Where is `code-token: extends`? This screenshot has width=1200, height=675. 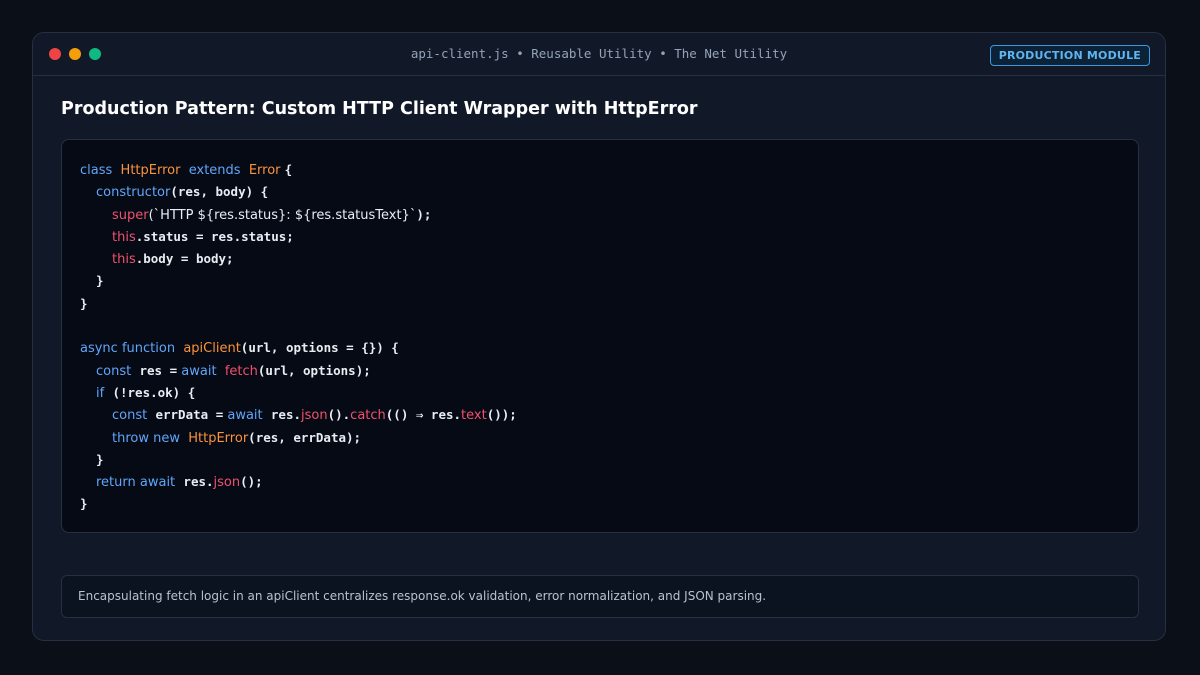
code-token: extends is located at coordinates (214, 170).